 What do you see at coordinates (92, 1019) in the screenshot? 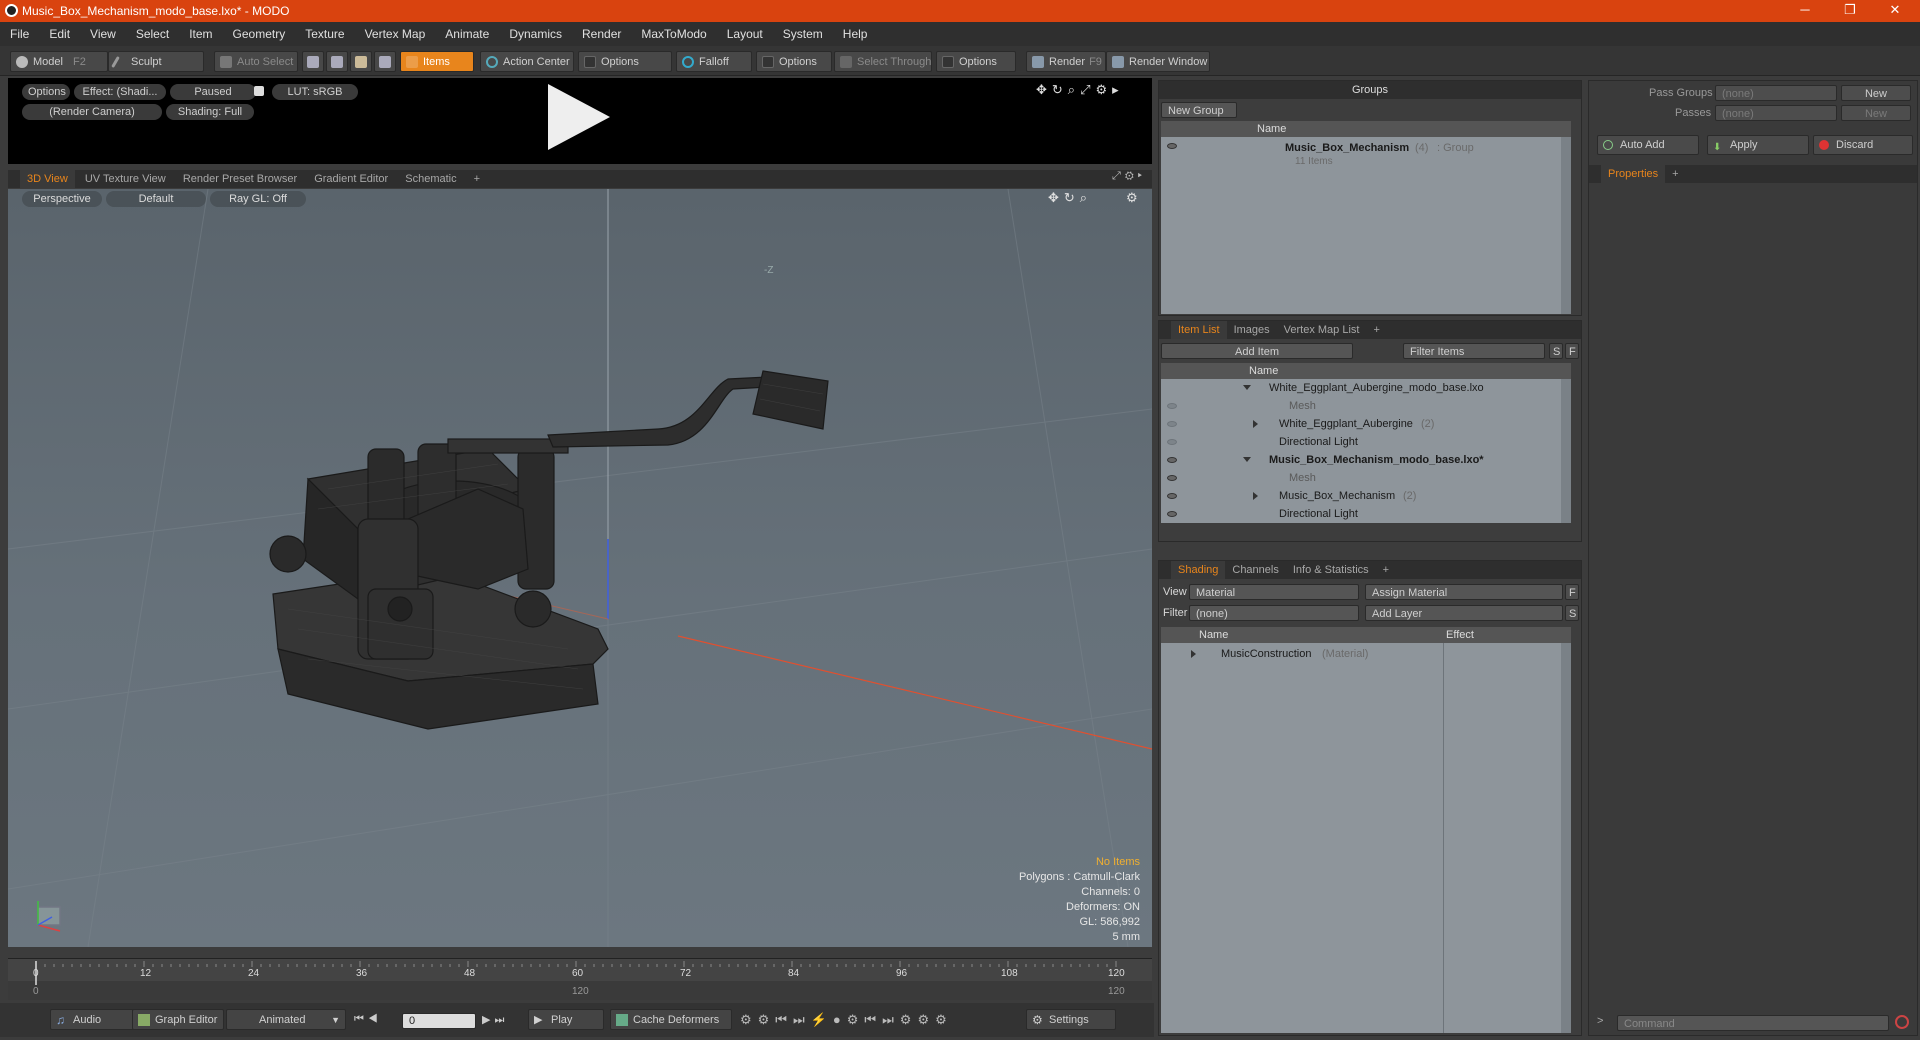
I see `audio-button: ♫ Audio` at bounding box center [92, 1019].